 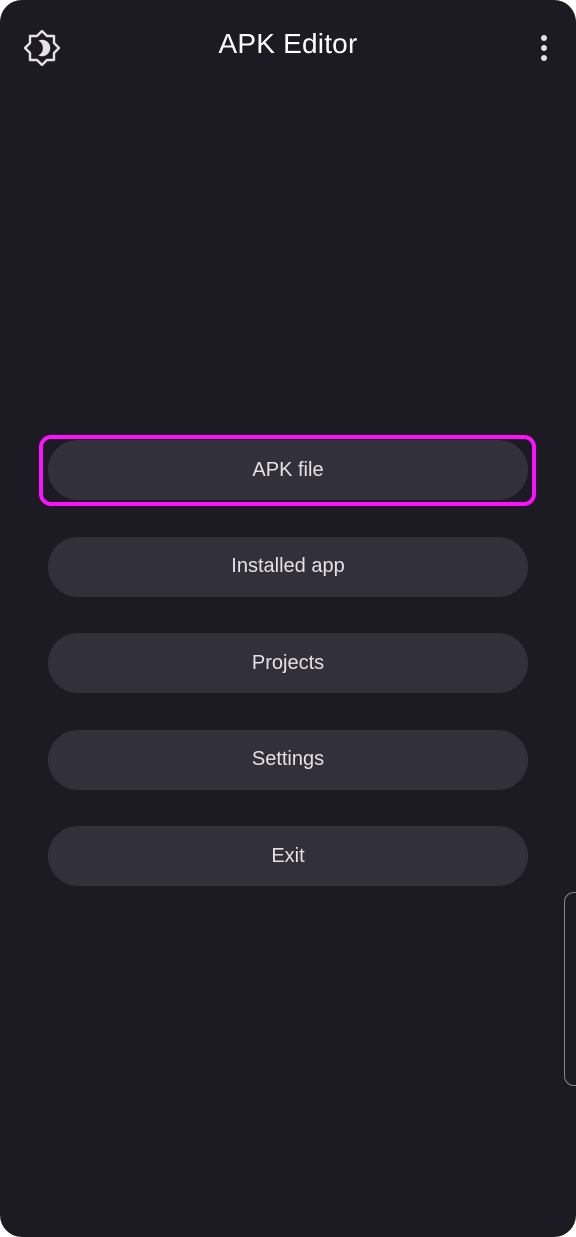 I want to click on more-vert-icon, so click(x=544, y=48).